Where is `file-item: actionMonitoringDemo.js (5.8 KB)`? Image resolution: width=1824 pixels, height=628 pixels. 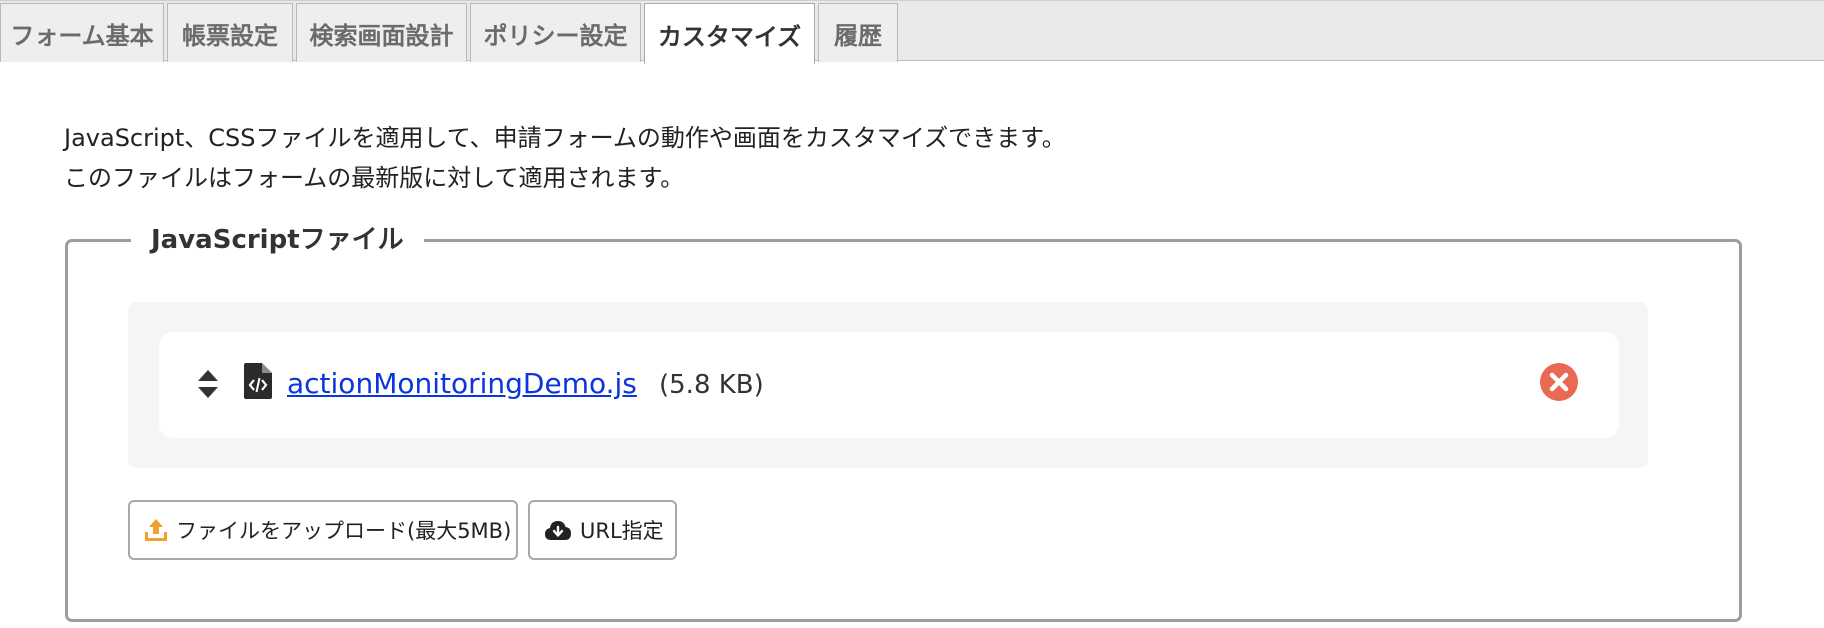 file-item: actionMonitoringDemo.js (5.8 KB) is located at coordinates (889, 385).